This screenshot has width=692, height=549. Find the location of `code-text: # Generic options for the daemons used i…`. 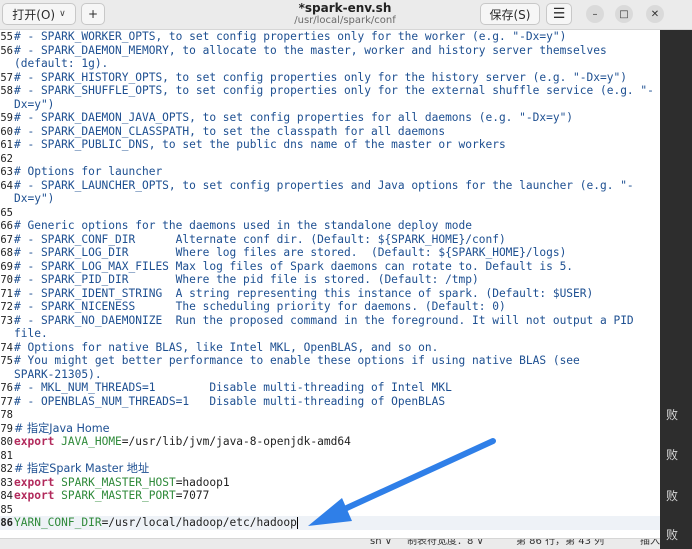

code-text: # Generic options for the daemons used i… is located at coordinates (243, 225).